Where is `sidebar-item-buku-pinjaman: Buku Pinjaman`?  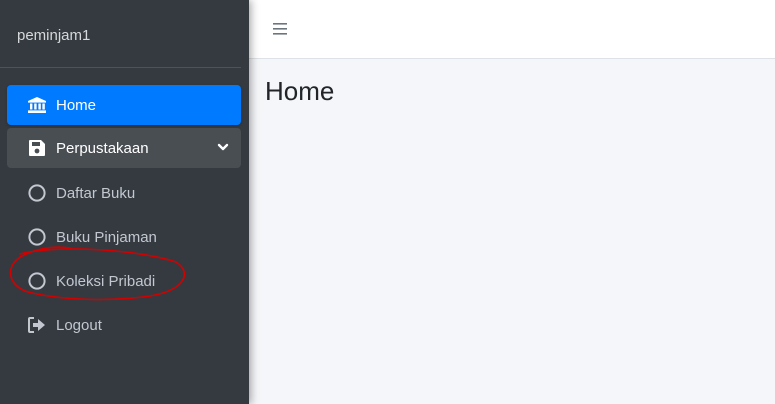 sidebar-item-buku-pinjaman: Buku Pinjaman is located at coordinates (124, 237).